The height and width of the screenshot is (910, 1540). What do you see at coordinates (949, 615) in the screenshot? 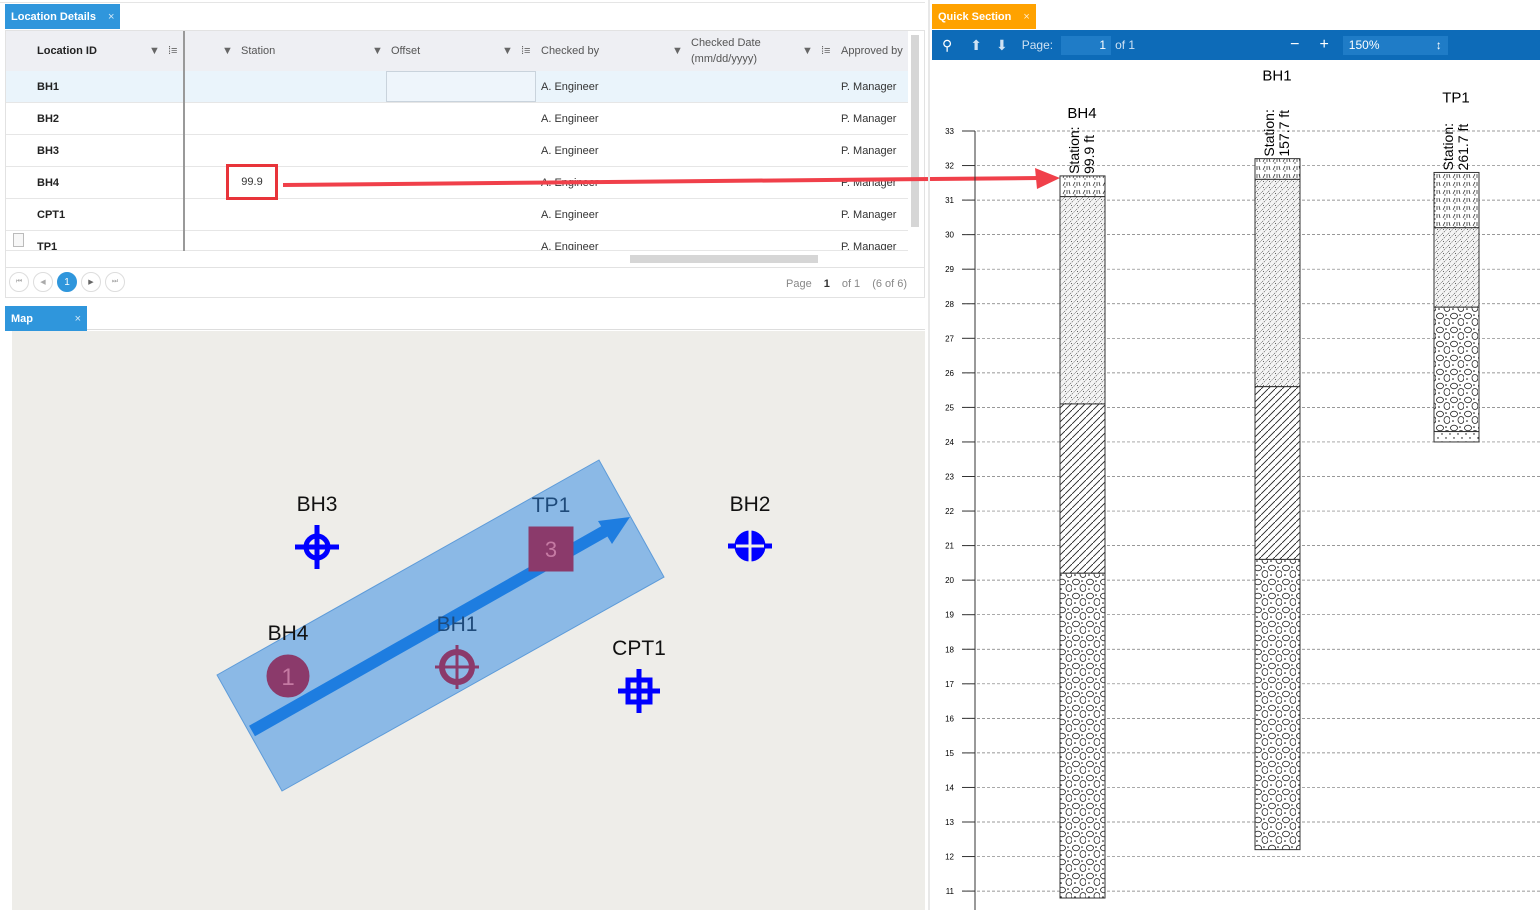
I see `y-tick-label: 19` at bounding box center [949, 615].